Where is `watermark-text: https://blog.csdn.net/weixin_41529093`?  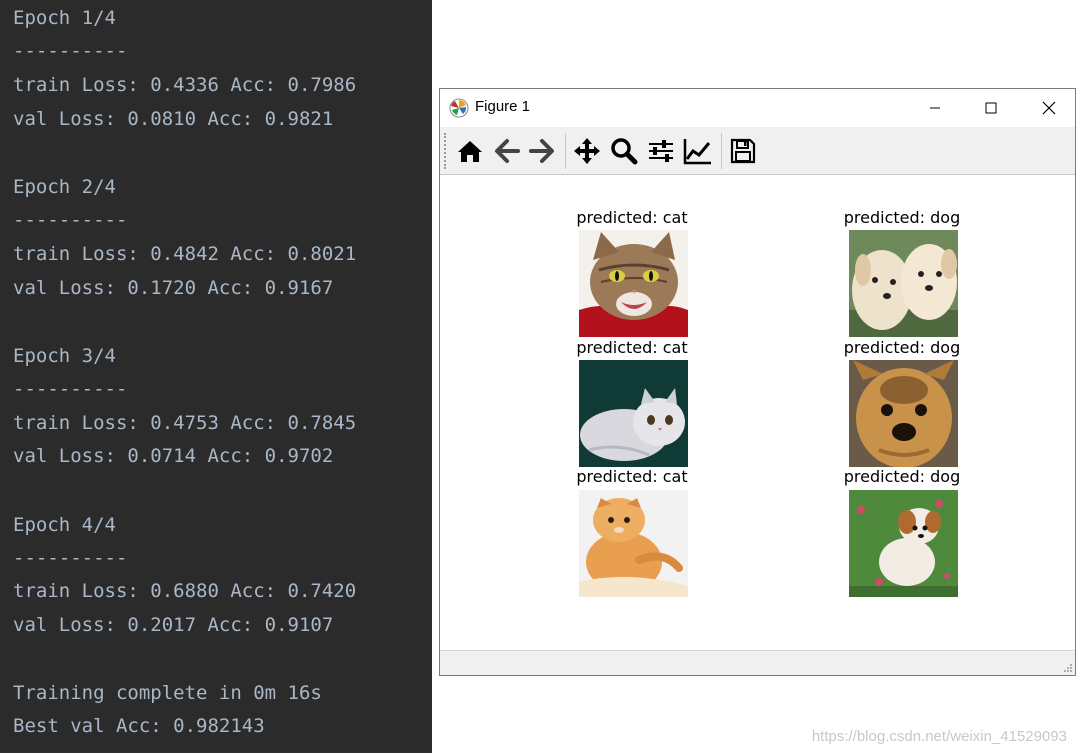
watermark-text: https://blog.csdn.net/weixin_41529093 is located at coordinates (939, 736).